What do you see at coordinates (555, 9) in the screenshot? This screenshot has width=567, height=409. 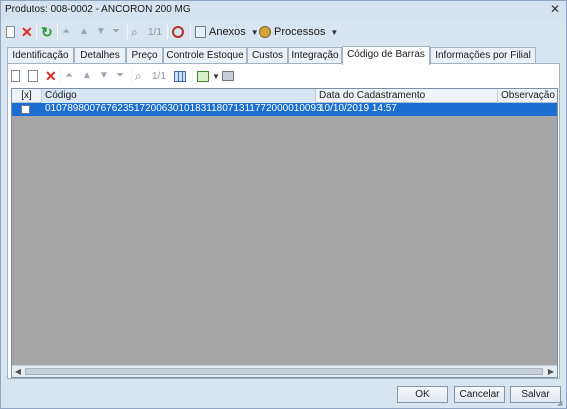 I see `close-icon: ✕` at bounding box center [555, 9].